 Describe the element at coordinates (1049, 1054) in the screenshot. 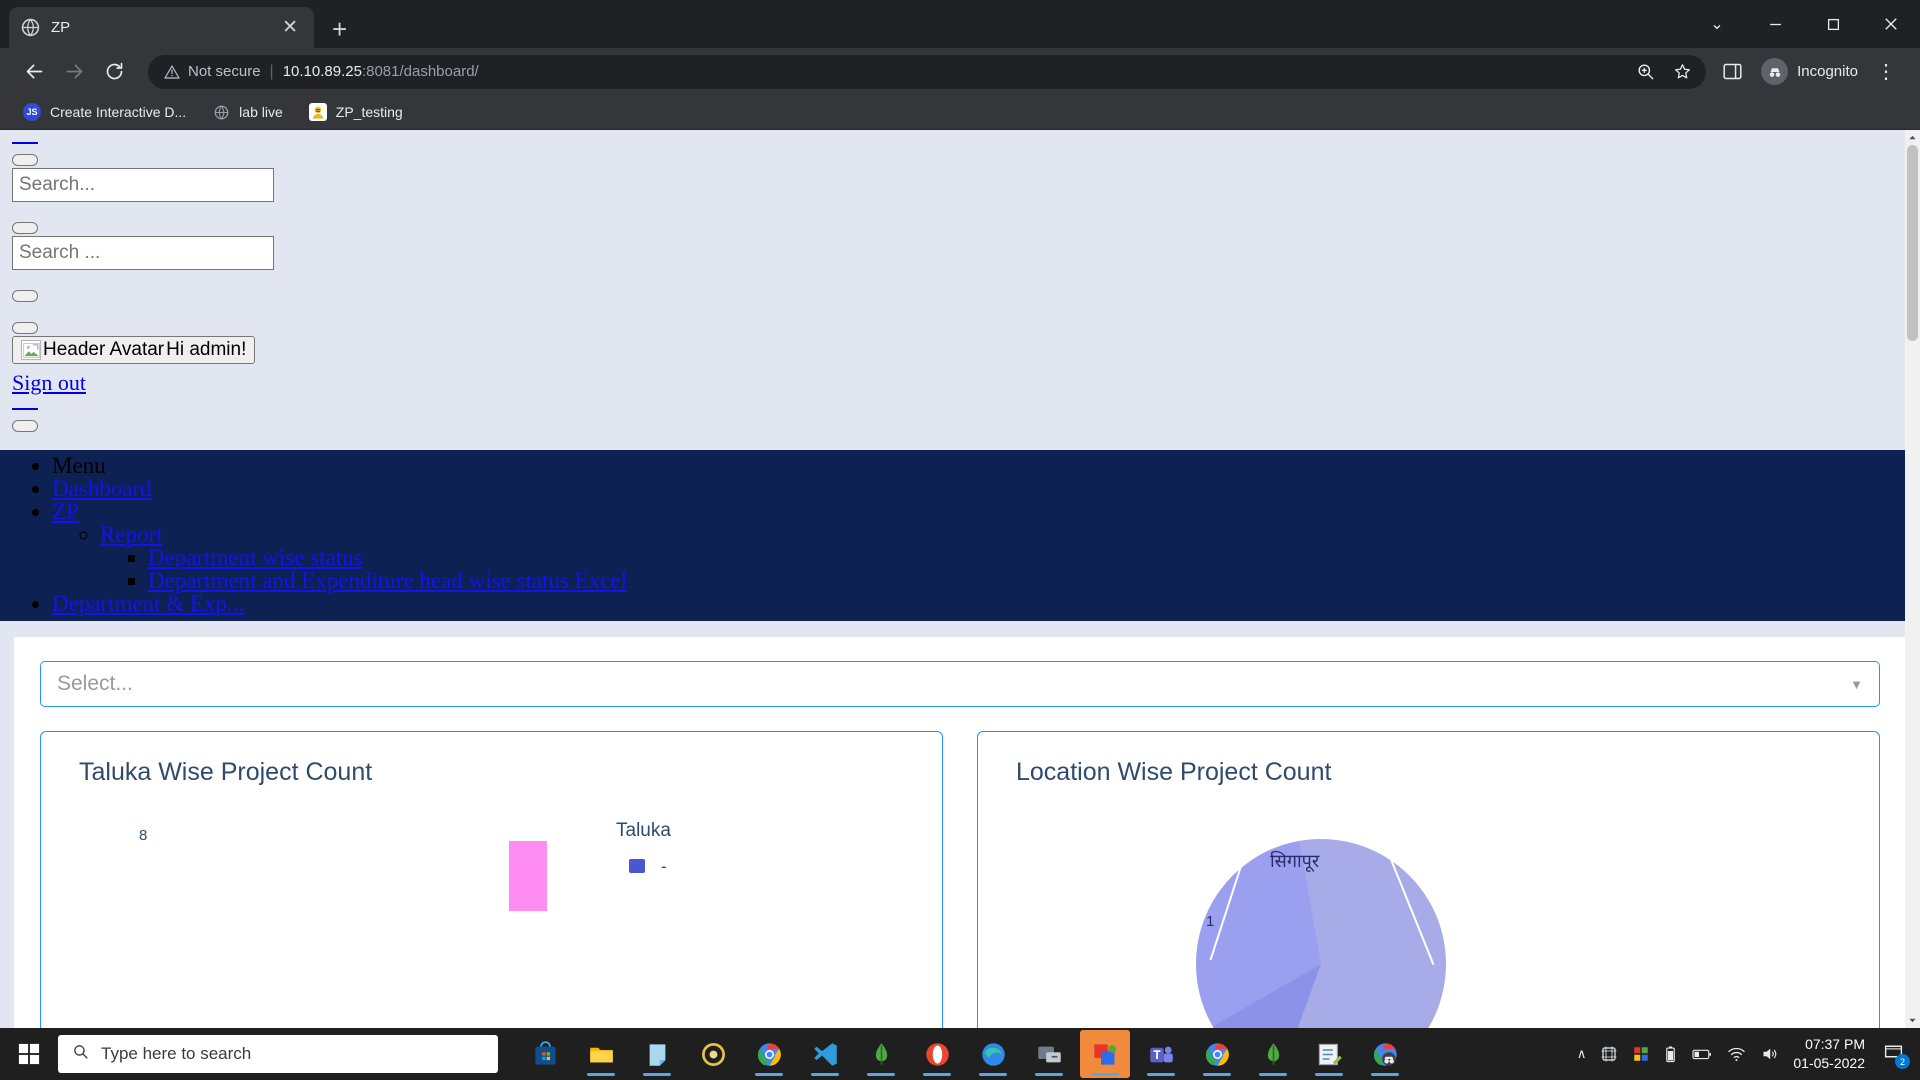

I see `taskbar-app-remote-desktop` at that location.